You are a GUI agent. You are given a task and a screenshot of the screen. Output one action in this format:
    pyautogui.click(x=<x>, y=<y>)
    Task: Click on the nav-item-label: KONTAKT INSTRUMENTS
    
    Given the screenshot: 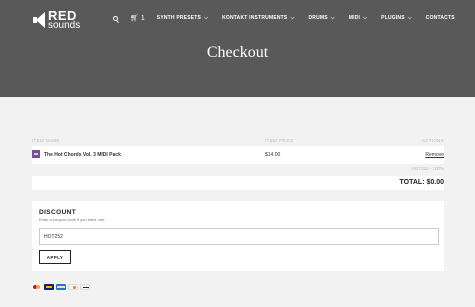 What is the action you would take?
    pyautogui.click(x=255, y=18)
    